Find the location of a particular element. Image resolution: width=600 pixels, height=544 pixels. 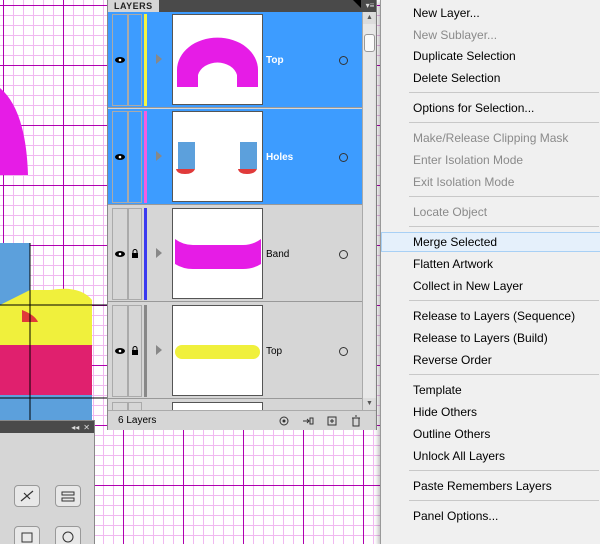

panel-corner-marker is located at coordinates (357, 4).